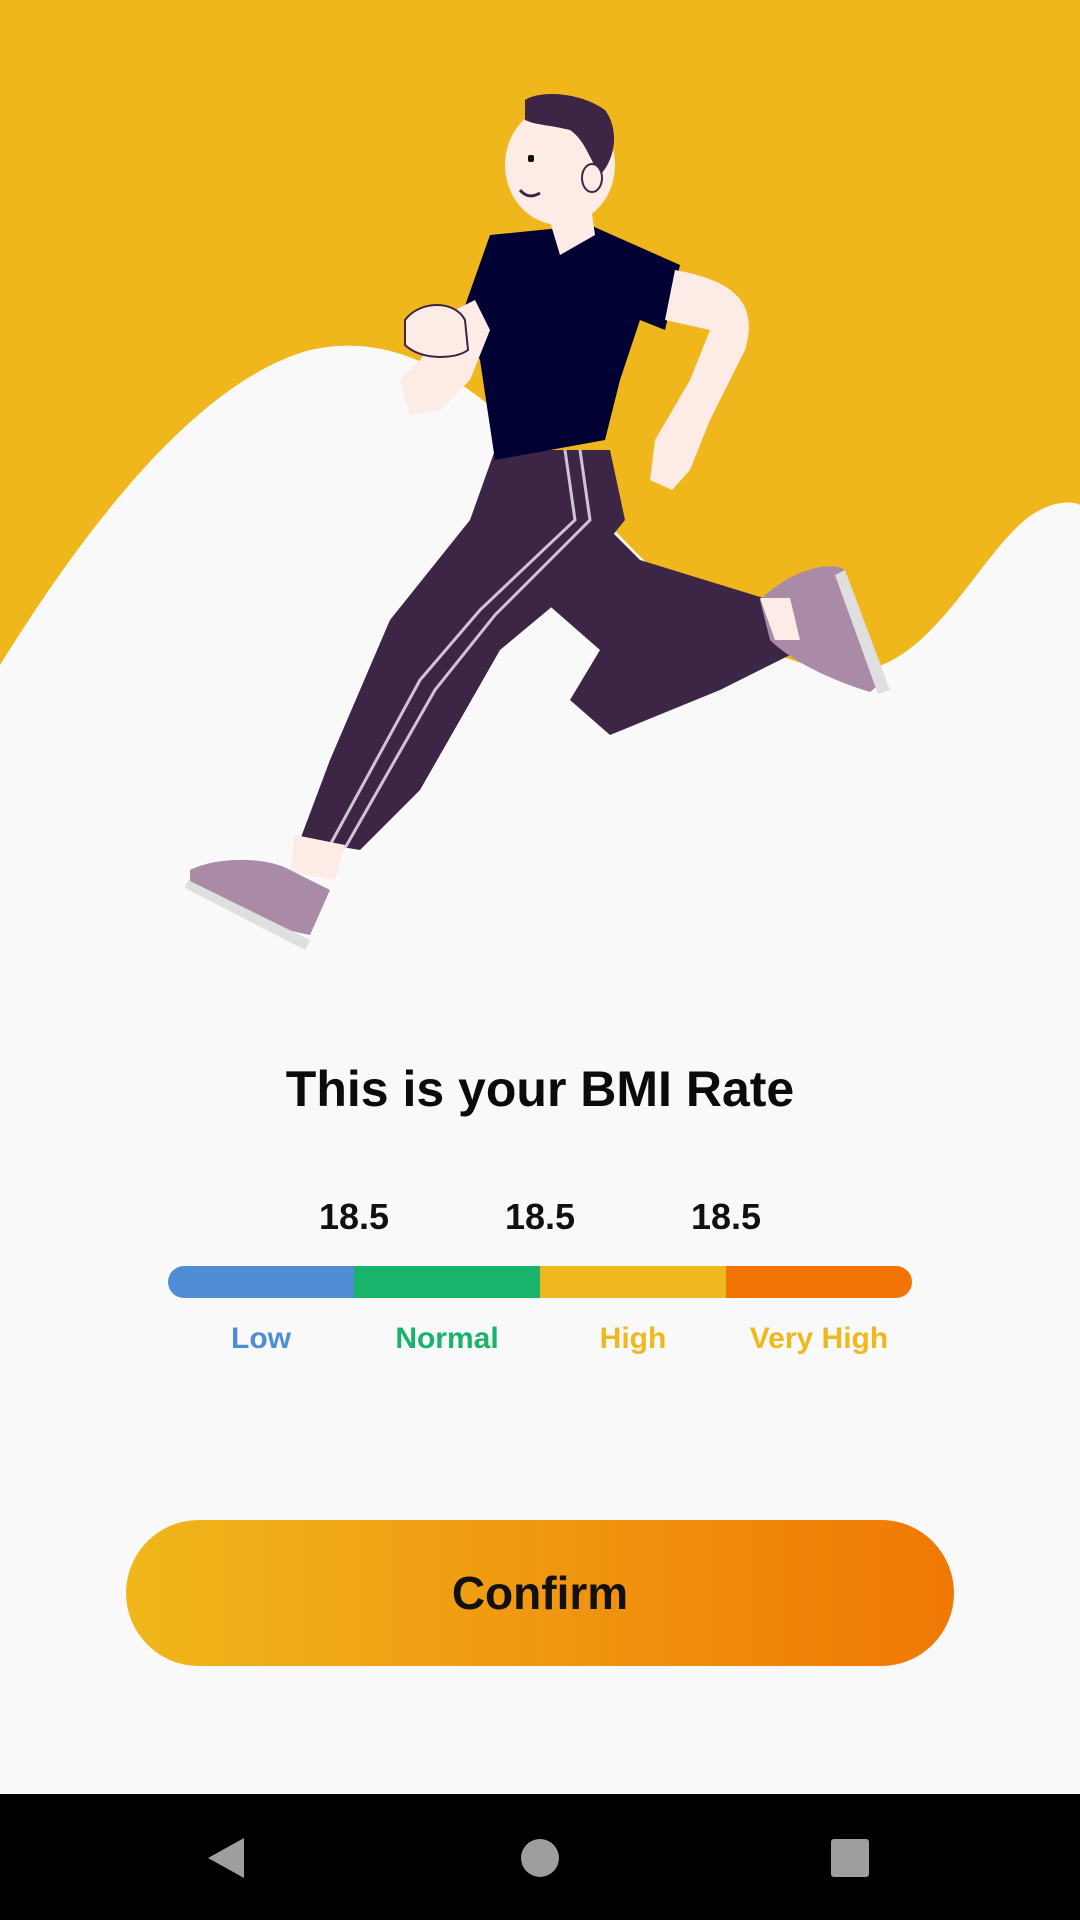 This screenshot has width=1080, height=1920. Describe the element at coordinates (447, 1282) in the screenshot. I see `bmi-segment-normal` at that location.